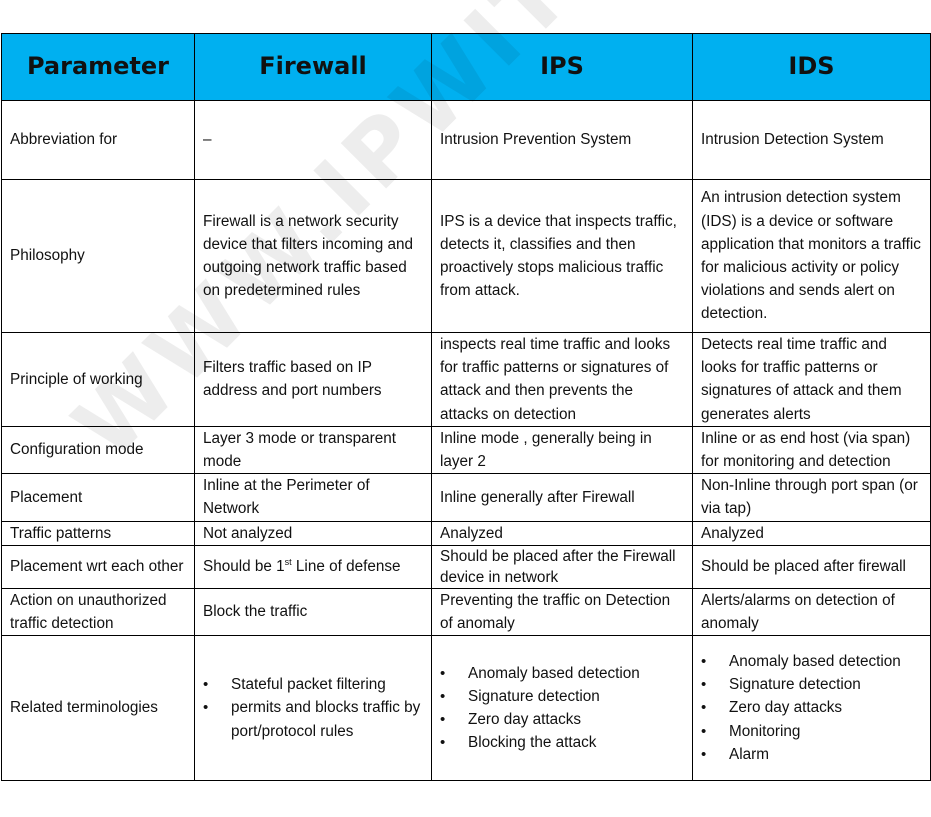 This screenshot has height=817, width=931. Describe the element at coordinates (98, 708) in the screenshot. I see `parameter-cell: Related terminologies` at that location.